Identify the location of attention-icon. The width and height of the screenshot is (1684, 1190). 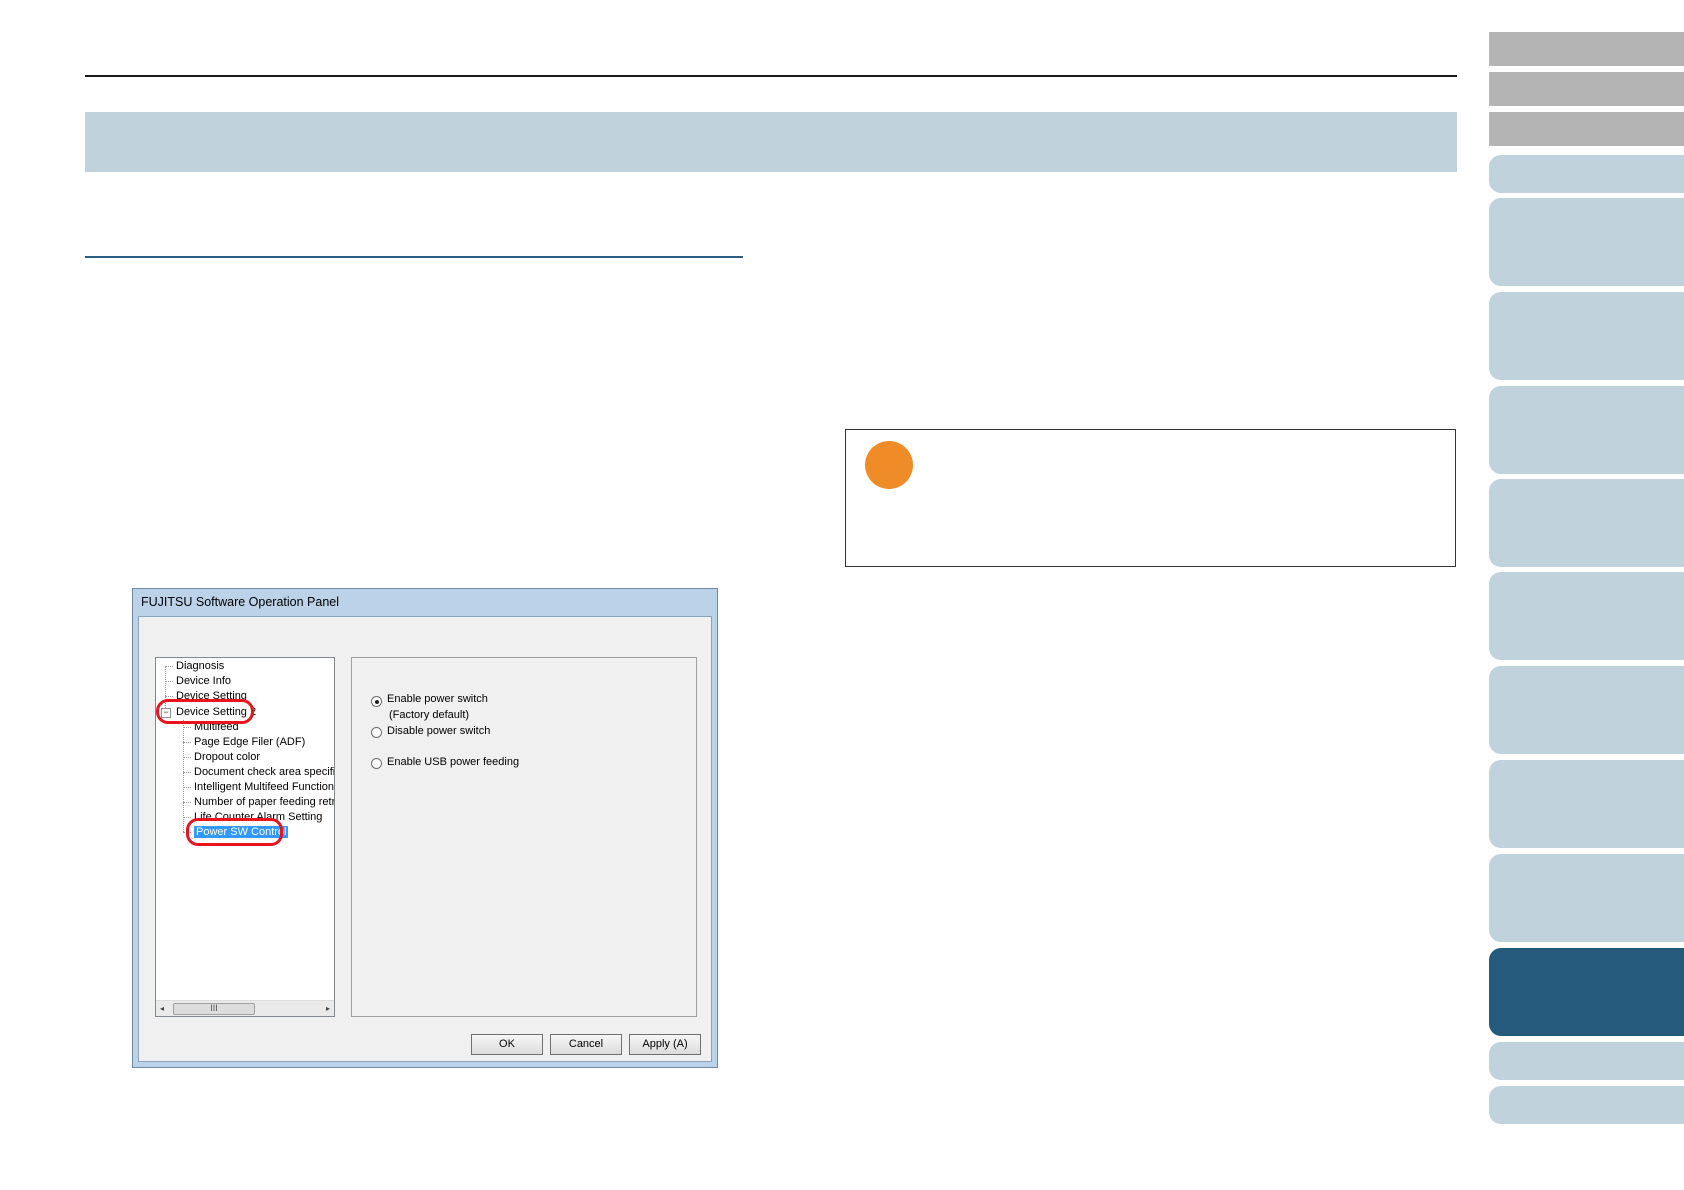
(889, 465).